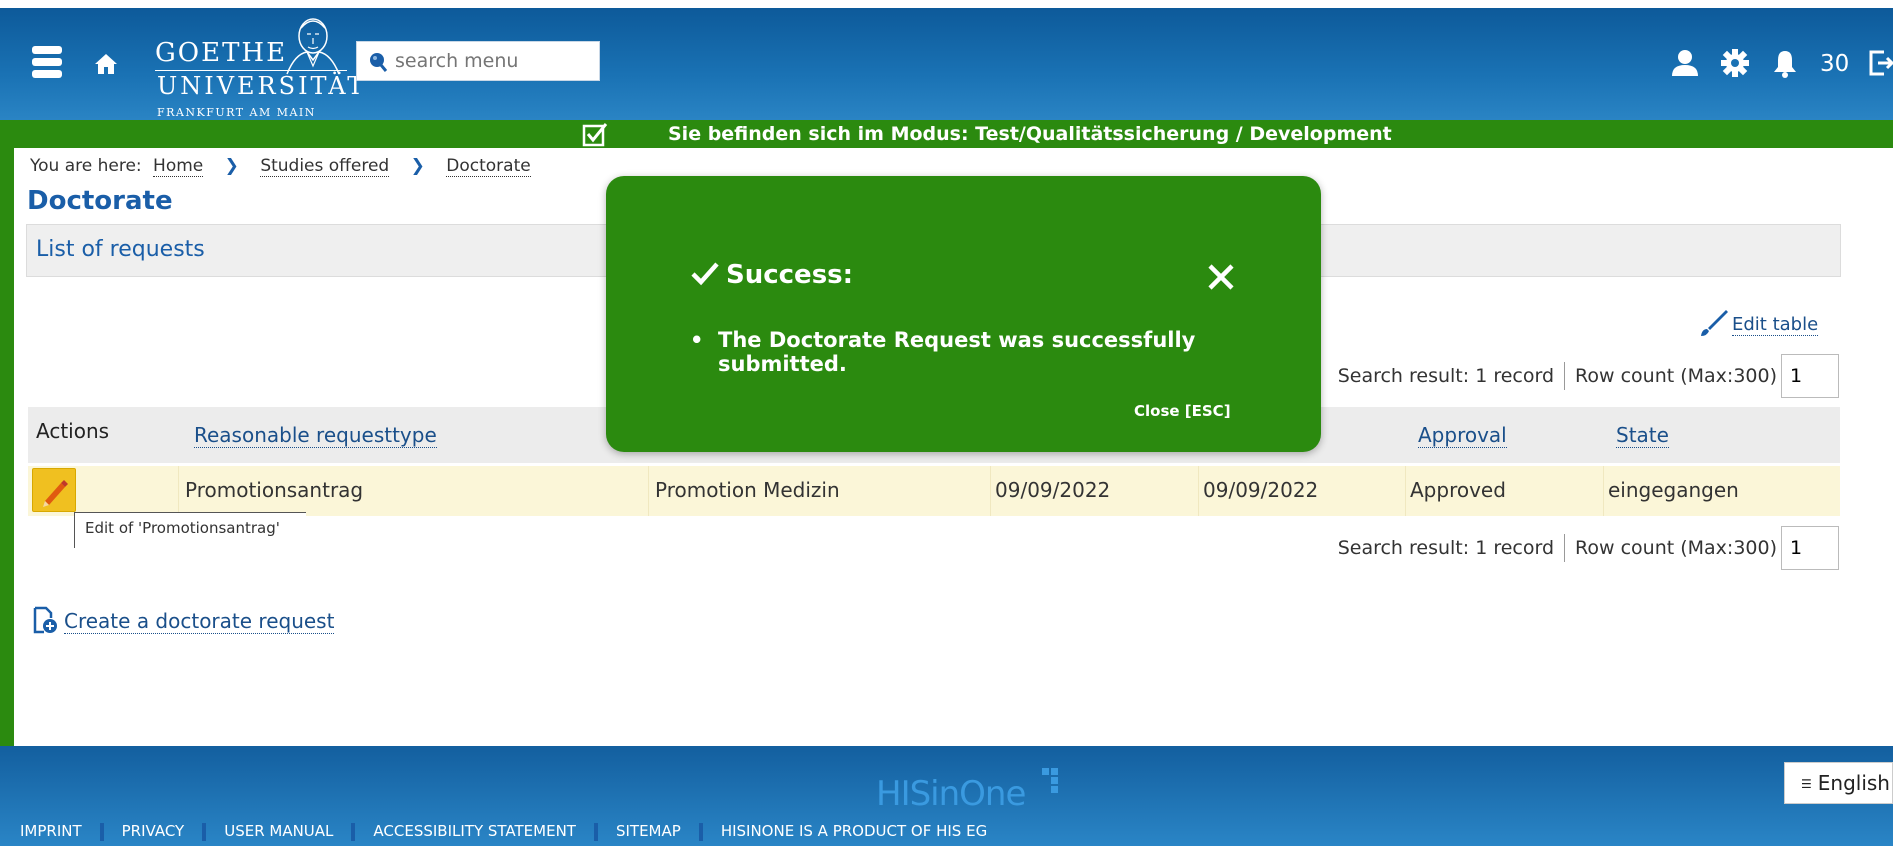 This screenshot has height=846, width=1893. What do you see at coordinates (951, 794) in the screenshot?
I see `hisinone-logo: HISinOne` at bounding box center [951, 794].